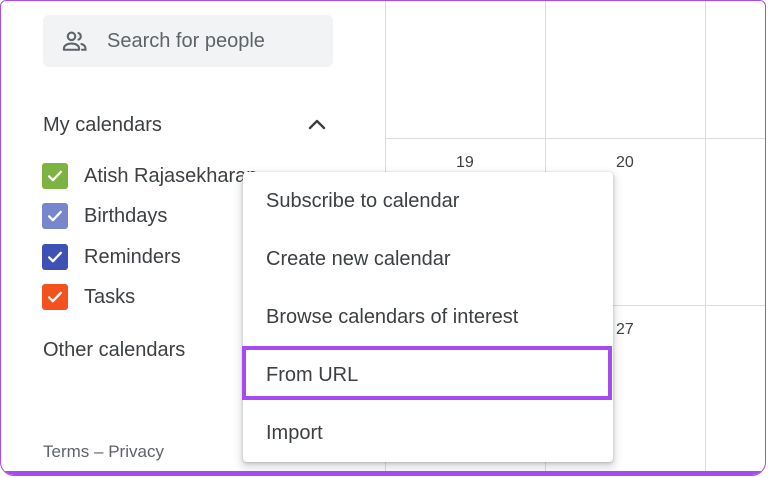 Image resolution: width=768 pixels, height=478 pixels. What do you see at coordinates (317, 125) in the screenshot?
I see `chevron-up-icon` at bounding box center [317, 125].